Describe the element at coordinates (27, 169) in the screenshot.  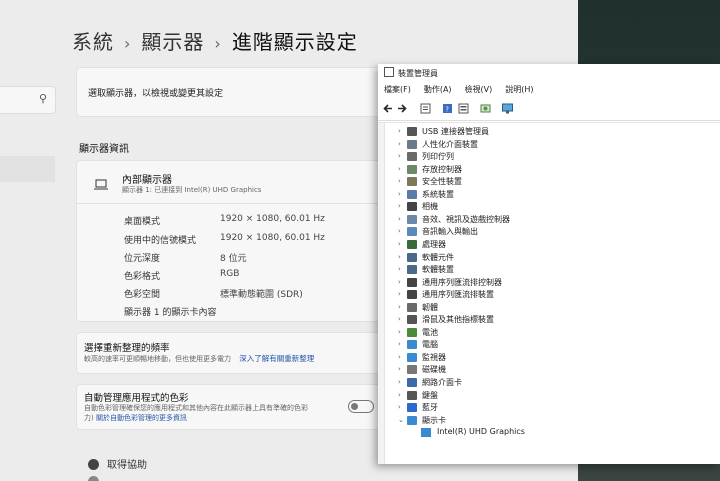
I see `sidebar-item-selected` at that location.